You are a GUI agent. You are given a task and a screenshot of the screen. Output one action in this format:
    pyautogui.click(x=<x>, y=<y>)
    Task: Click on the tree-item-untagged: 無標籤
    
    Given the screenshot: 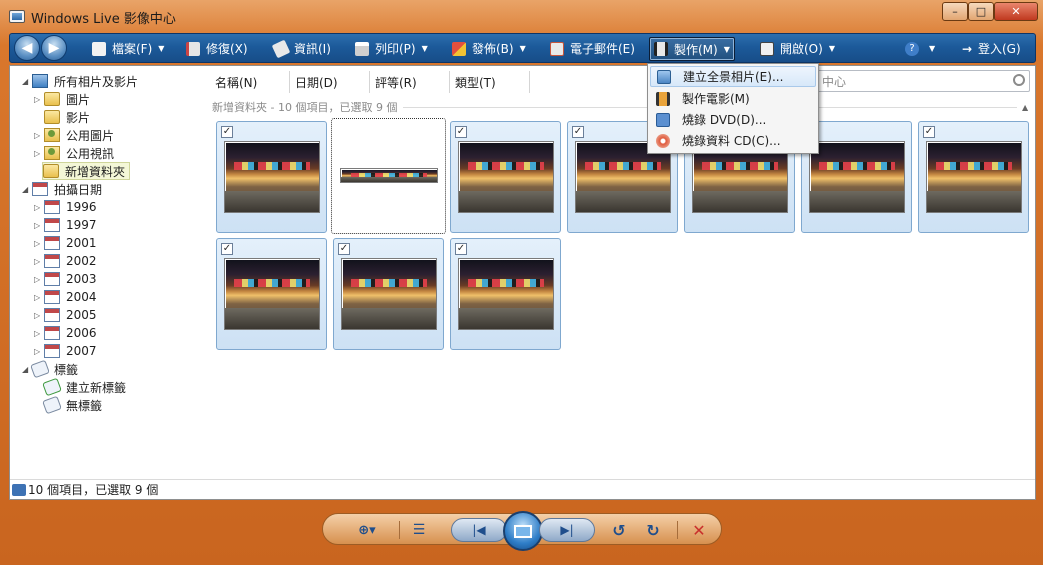 What is the action you would take?
    pyautogui.click(x=72, y=405)
    